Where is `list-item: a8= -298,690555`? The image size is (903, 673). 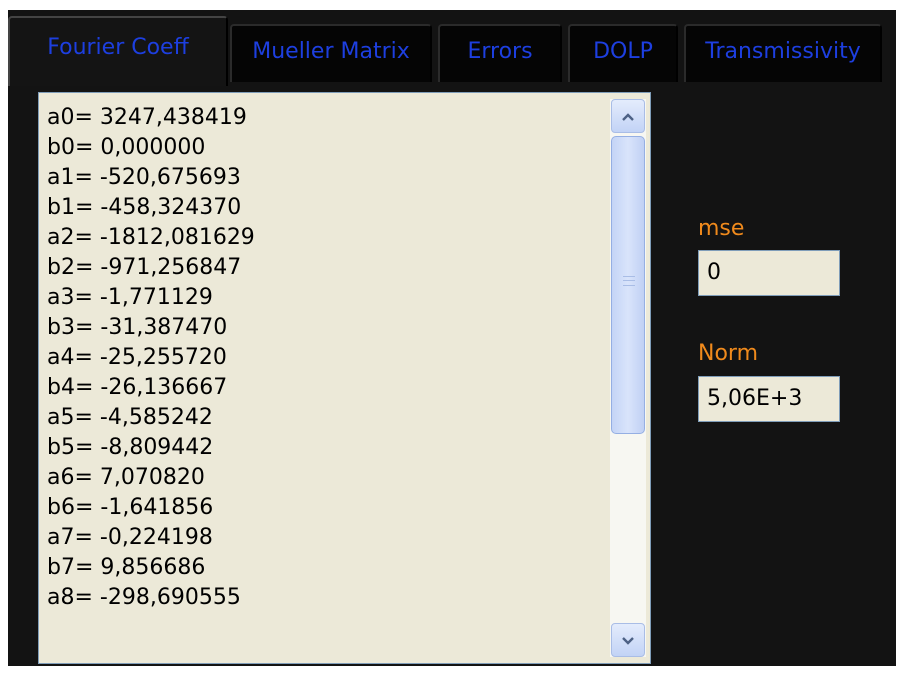 list-item: a8= -298,690555 is located at coordinates (324, 598).